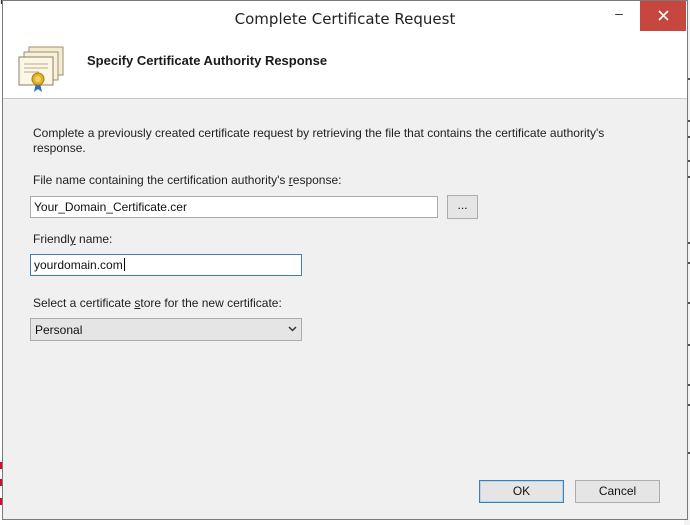  I want to click on certificate-store-select: Personal, so click(166, 329).